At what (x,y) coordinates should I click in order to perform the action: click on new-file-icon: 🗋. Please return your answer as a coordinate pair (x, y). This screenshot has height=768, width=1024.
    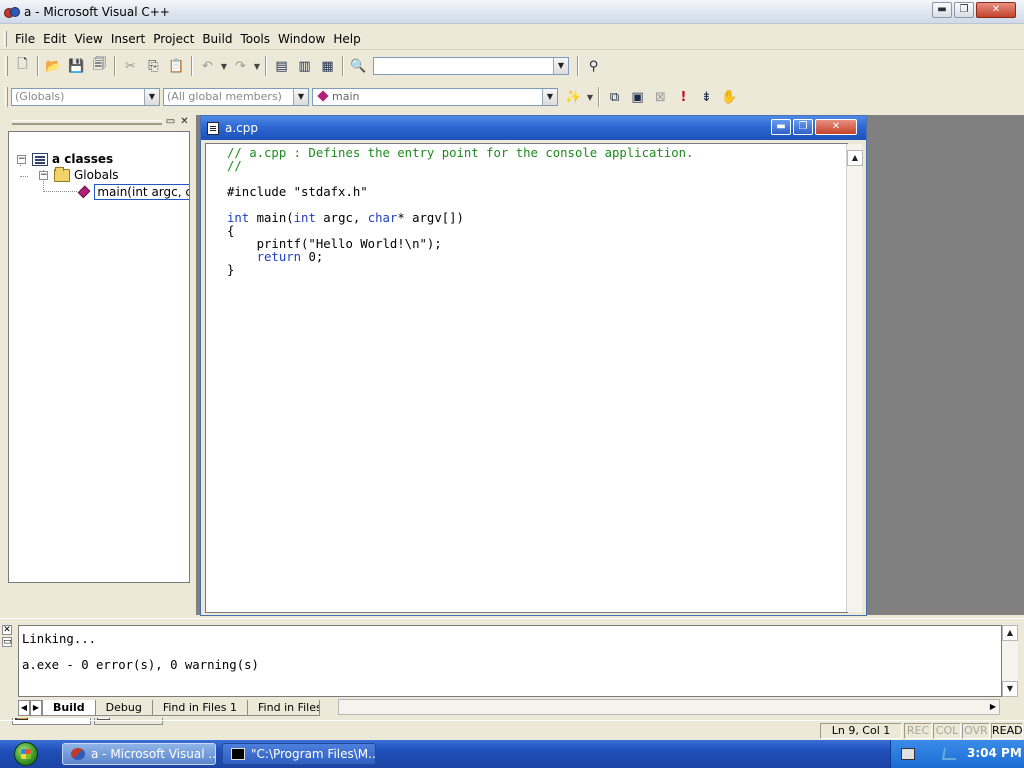
    Looking at the image, I should click on (22, 66).